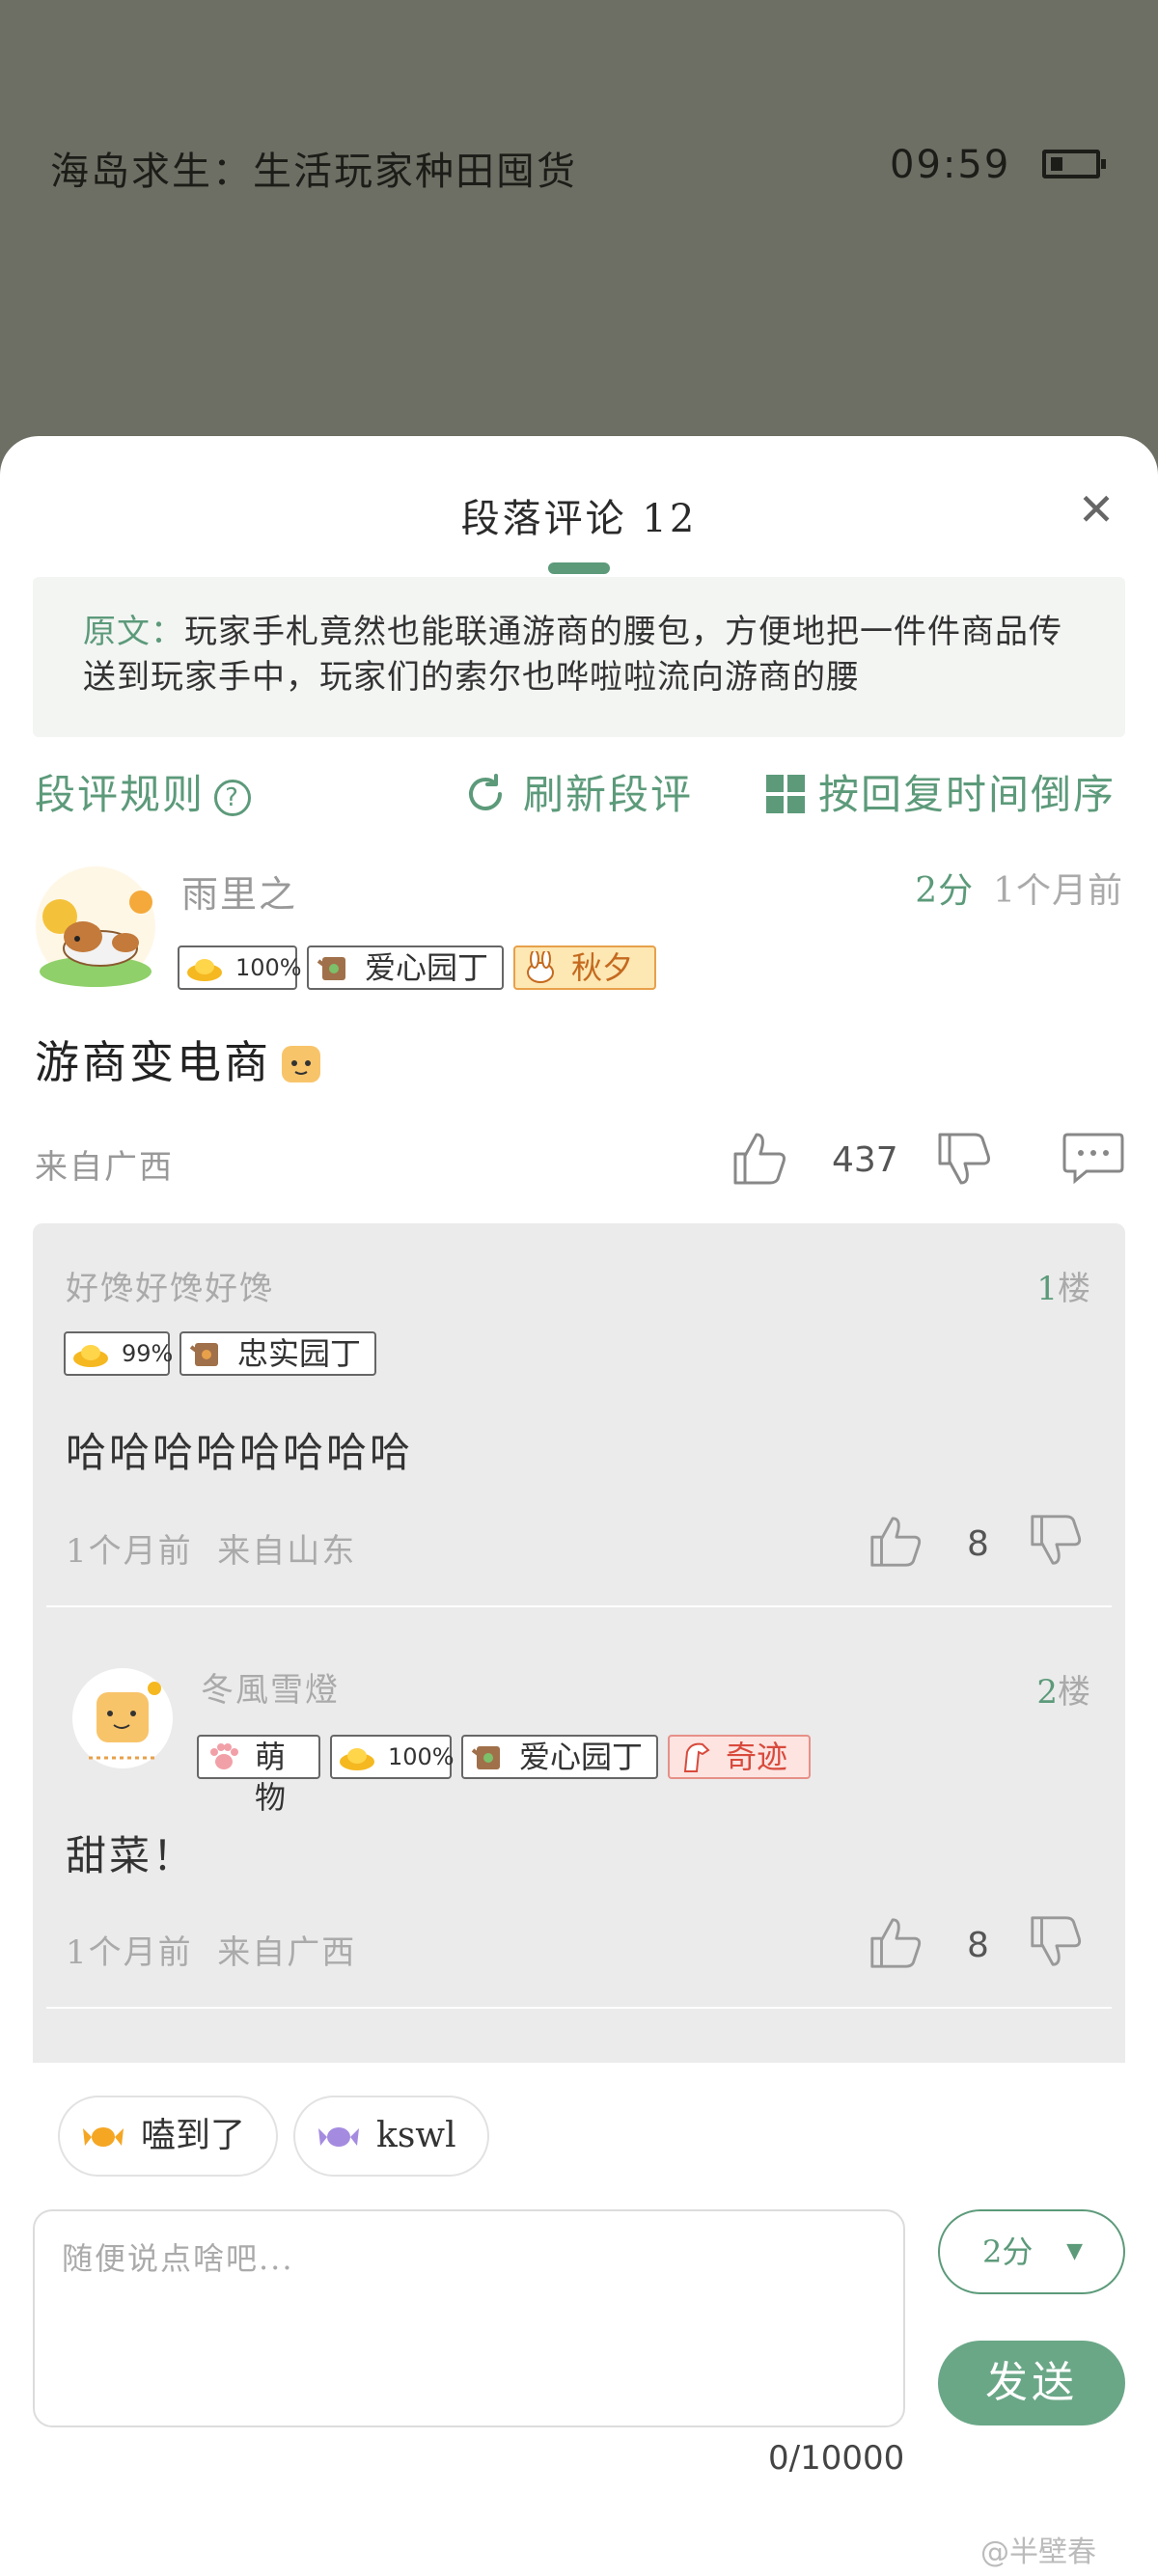  What do you see at coordinates (120, 794) in the screenshot?
I see `rules-label: 段评规则` at bounding box center [120, 794].